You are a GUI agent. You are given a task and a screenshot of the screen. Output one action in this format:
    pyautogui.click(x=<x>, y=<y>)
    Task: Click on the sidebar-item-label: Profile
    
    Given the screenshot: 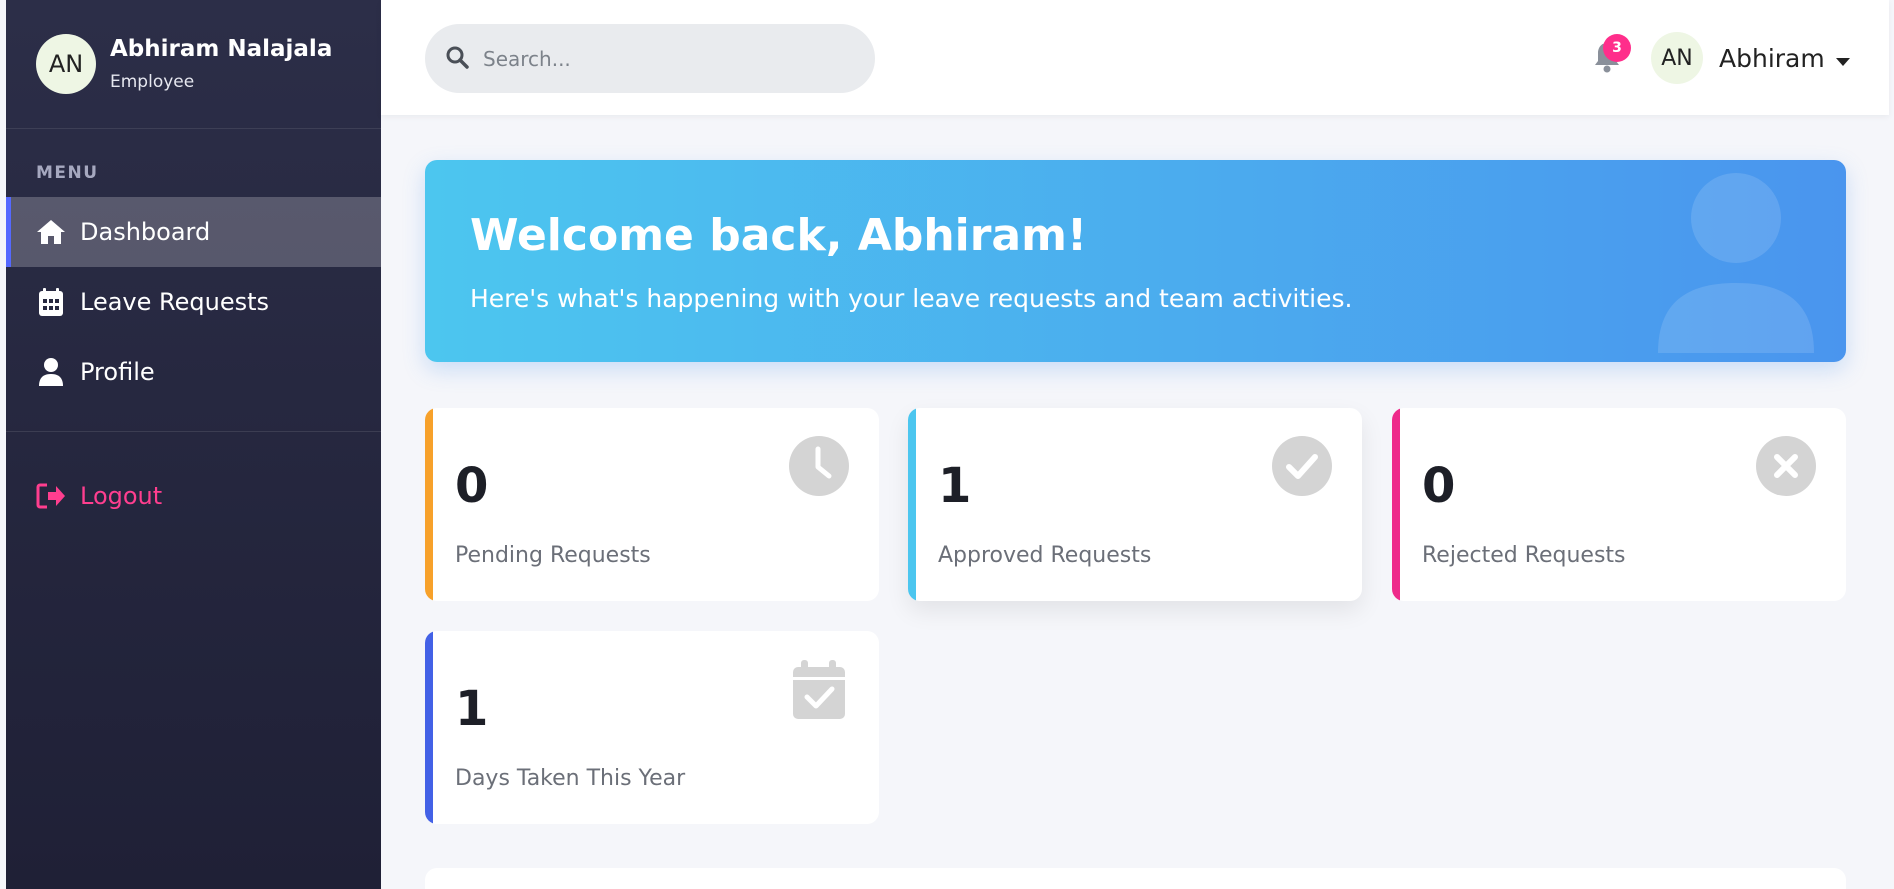 What is the action you would take?
    pyautogui.click(x=117, y=372)
    